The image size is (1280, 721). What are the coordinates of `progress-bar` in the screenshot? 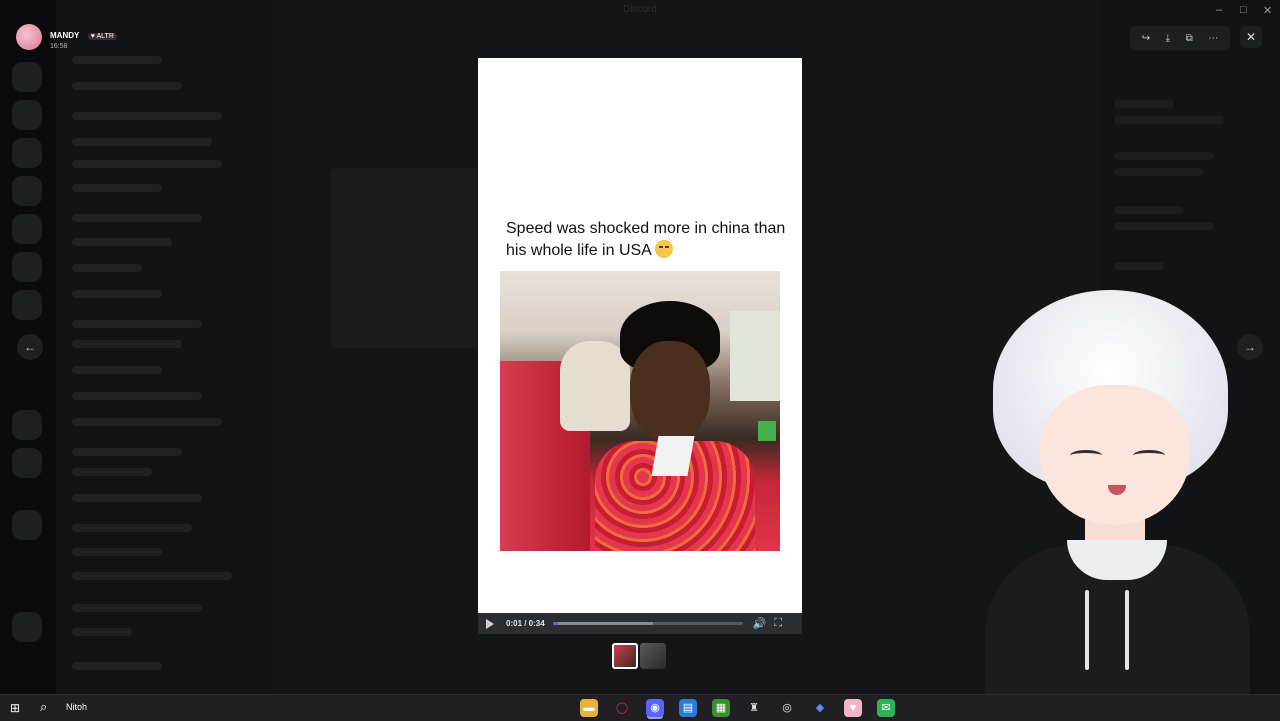 It's located at (647, 623).